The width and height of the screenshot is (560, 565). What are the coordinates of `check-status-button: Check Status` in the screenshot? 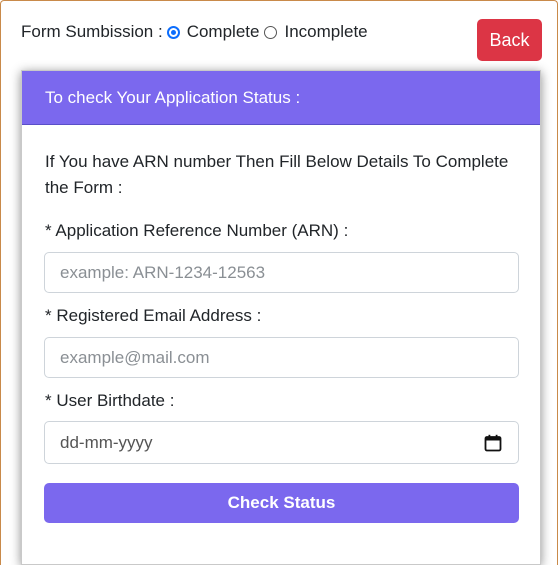 It's located at (281, 503).